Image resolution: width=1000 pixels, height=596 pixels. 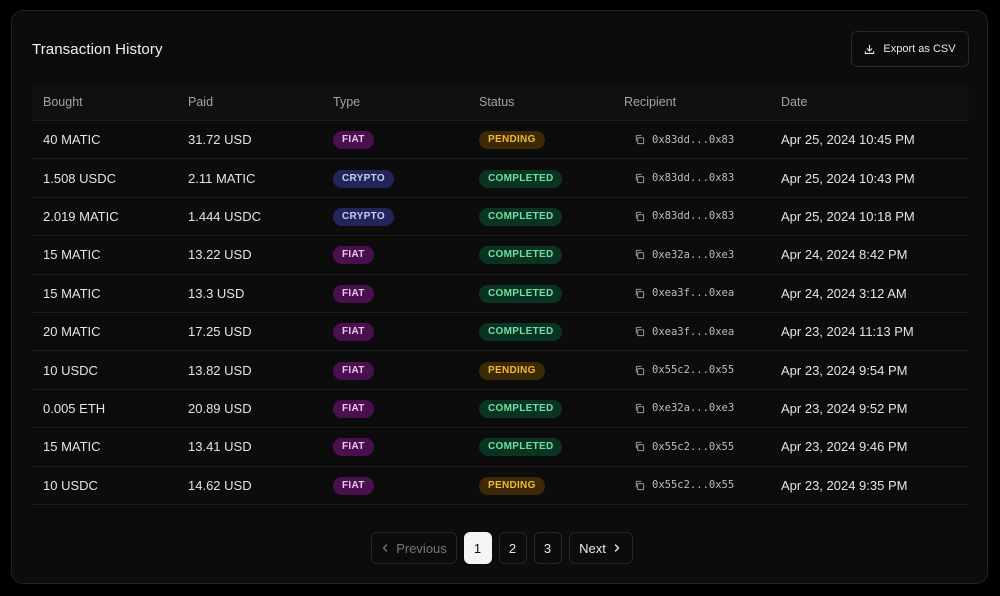 I want to click on page-button-1: 1, so click(x=477, y=548).